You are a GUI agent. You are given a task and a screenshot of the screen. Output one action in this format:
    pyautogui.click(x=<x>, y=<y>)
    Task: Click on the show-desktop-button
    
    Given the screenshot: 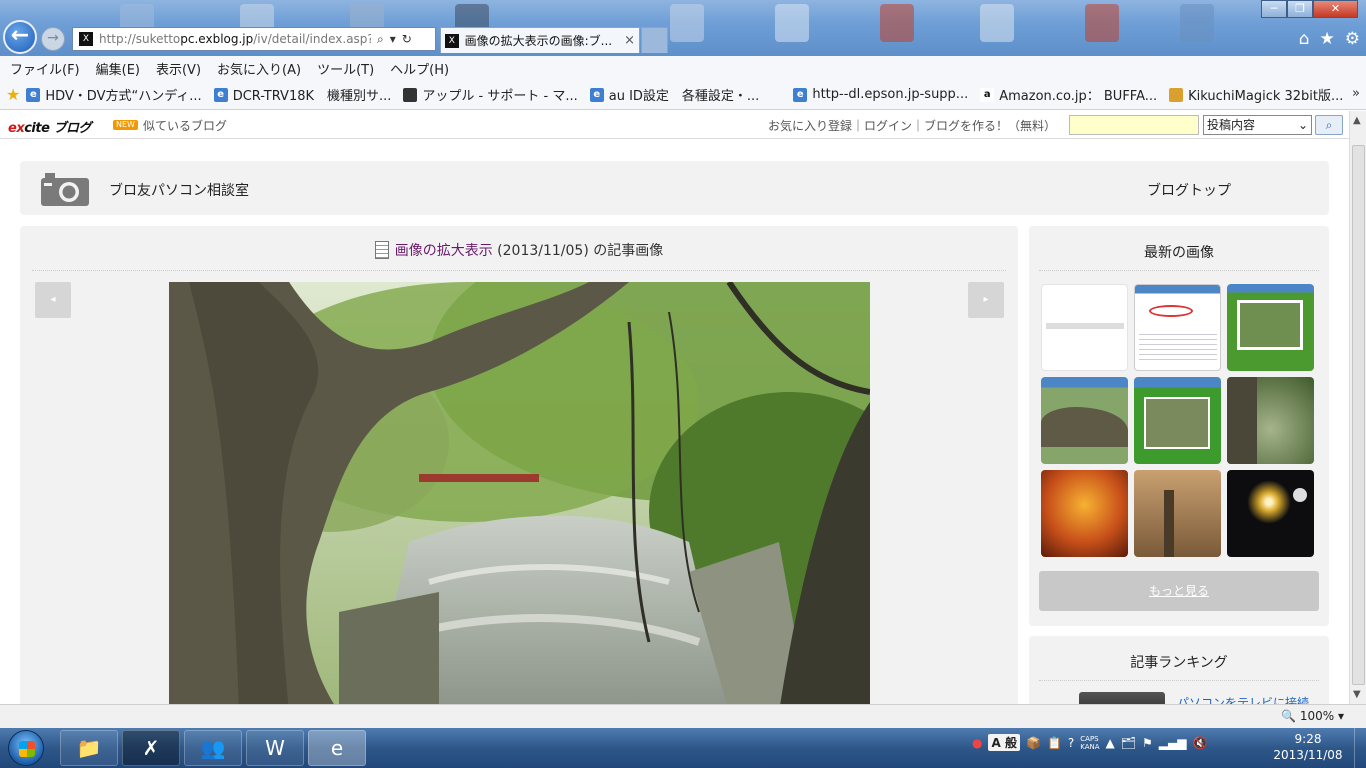 What is the action you would take?
    pyautogui.click(x=1360, y=748)
    